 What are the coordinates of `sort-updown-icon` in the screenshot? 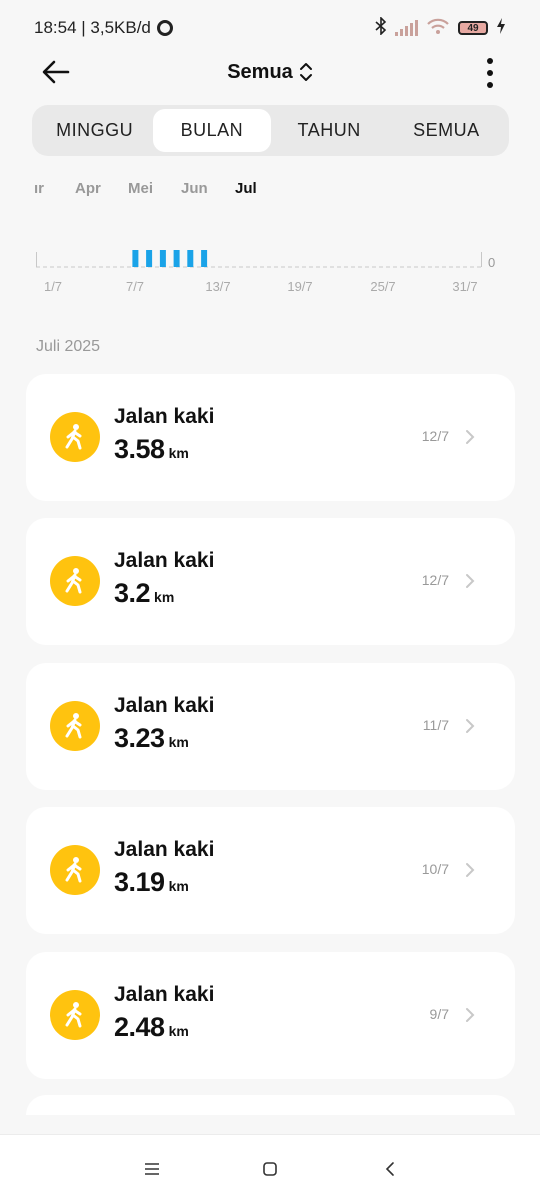 It's located at (305, 72).